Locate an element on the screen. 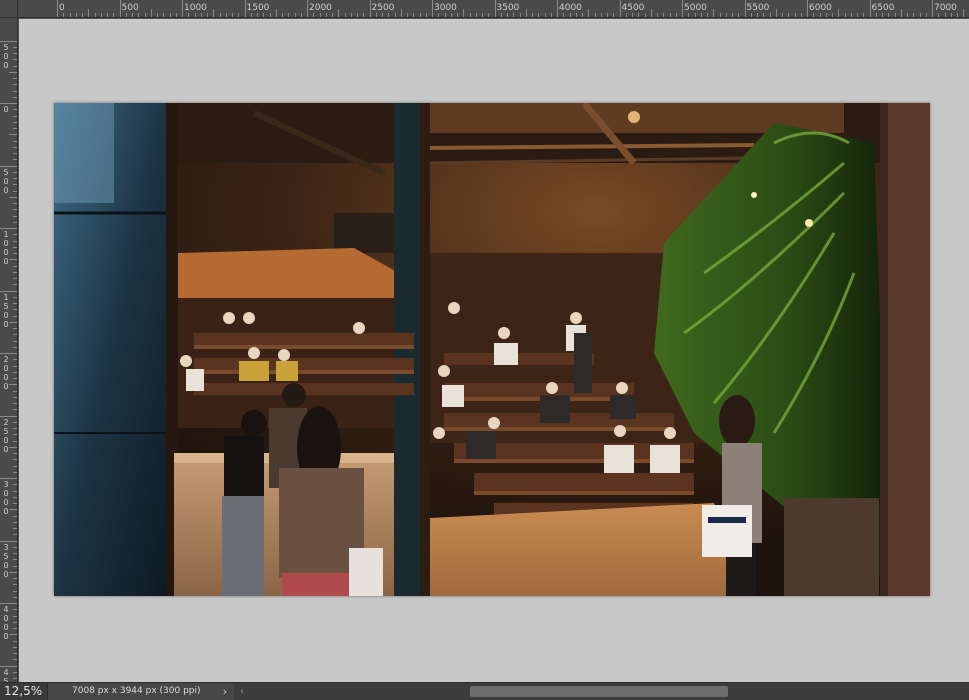  ruler-origin-corner is located at coordinates (9, 9).